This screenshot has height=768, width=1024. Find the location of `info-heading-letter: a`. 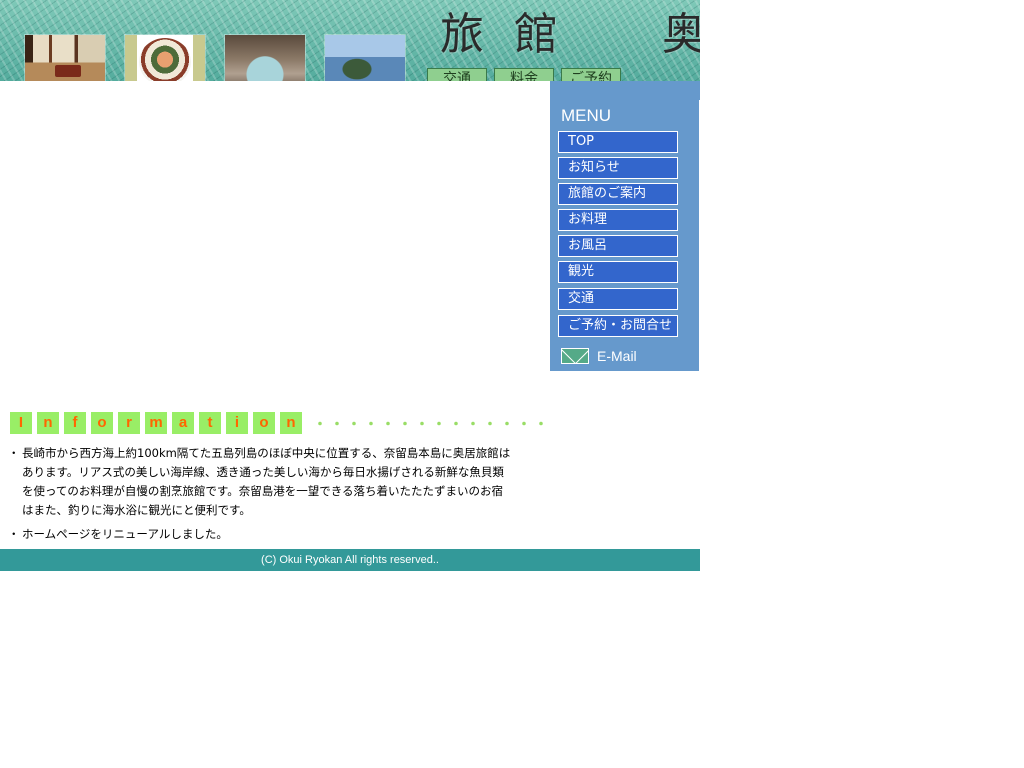

info-heading-letter: a is located at coordinates (183, 423).